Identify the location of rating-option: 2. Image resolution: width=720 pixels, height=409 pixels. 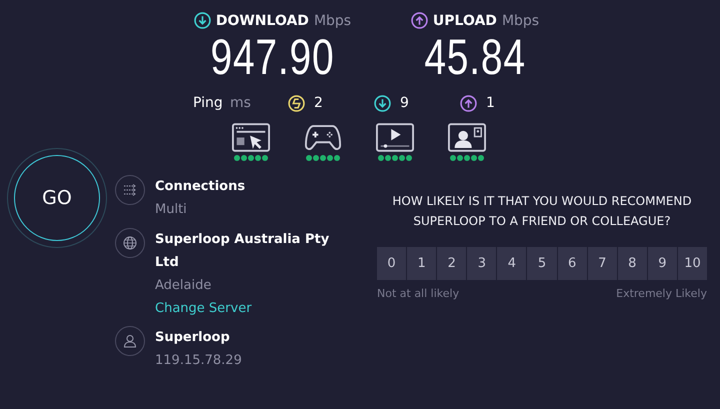
(451, 263).